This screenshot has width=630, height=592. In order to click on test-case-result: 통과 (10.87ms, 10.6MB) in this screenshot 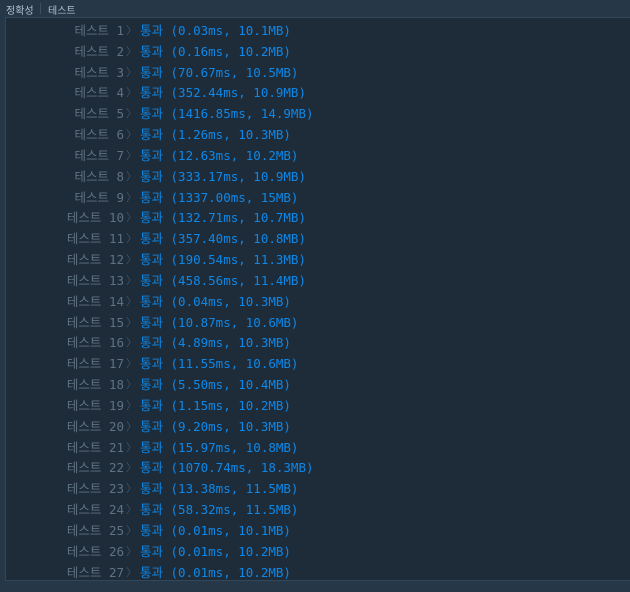, I will do `click(219, 322)`.